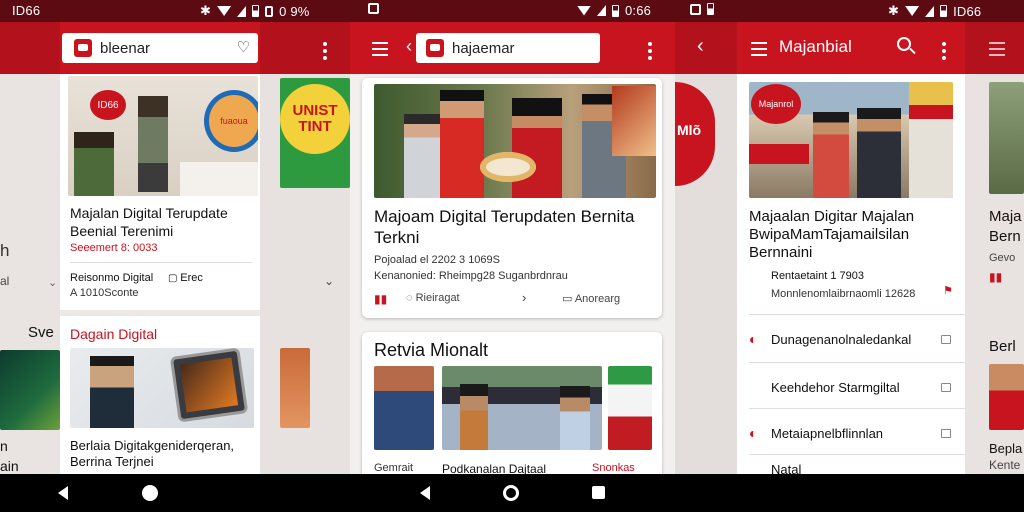 The width and height of the screenshot is (1024, 512). What do you see at coordinates (504, 227) in the screenshot?
I see `headline: Majoam Digital Terupdaten Bernita Terkni` at bounding box center [504, 227].